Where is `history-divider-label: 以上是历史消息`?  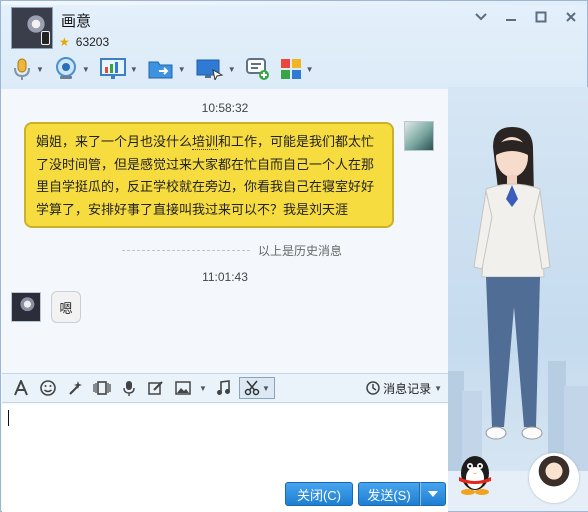 history-divider-label: 以上是历史消息 is located at coordinates (299, 251).